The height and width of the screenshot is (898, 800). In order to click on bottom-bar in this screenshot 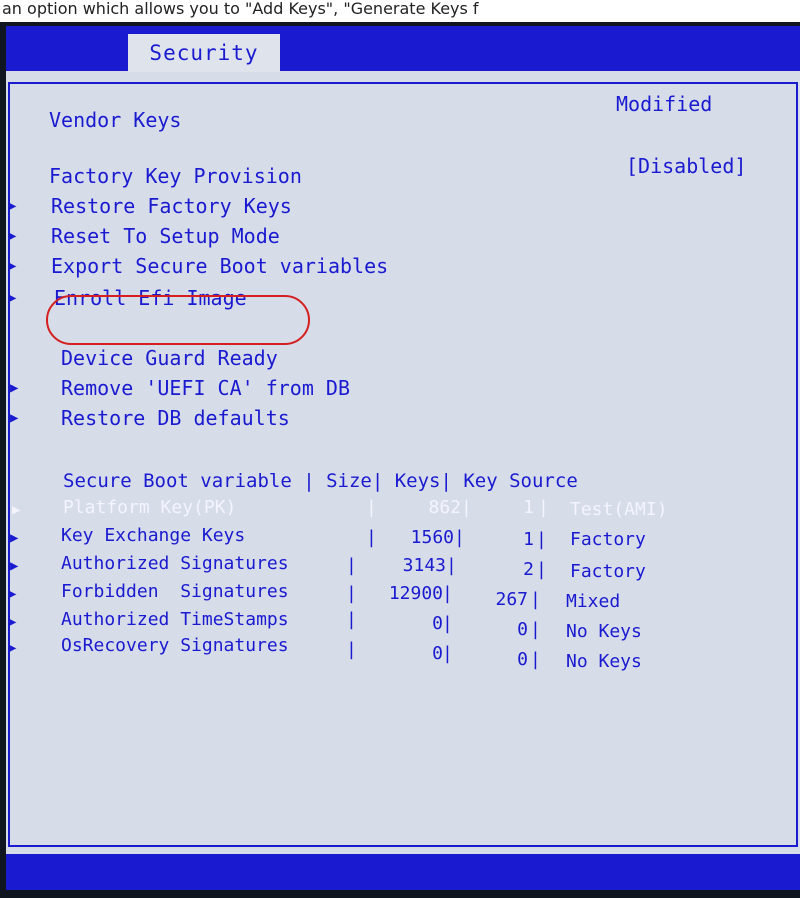, I will do `click(403, 872)`.